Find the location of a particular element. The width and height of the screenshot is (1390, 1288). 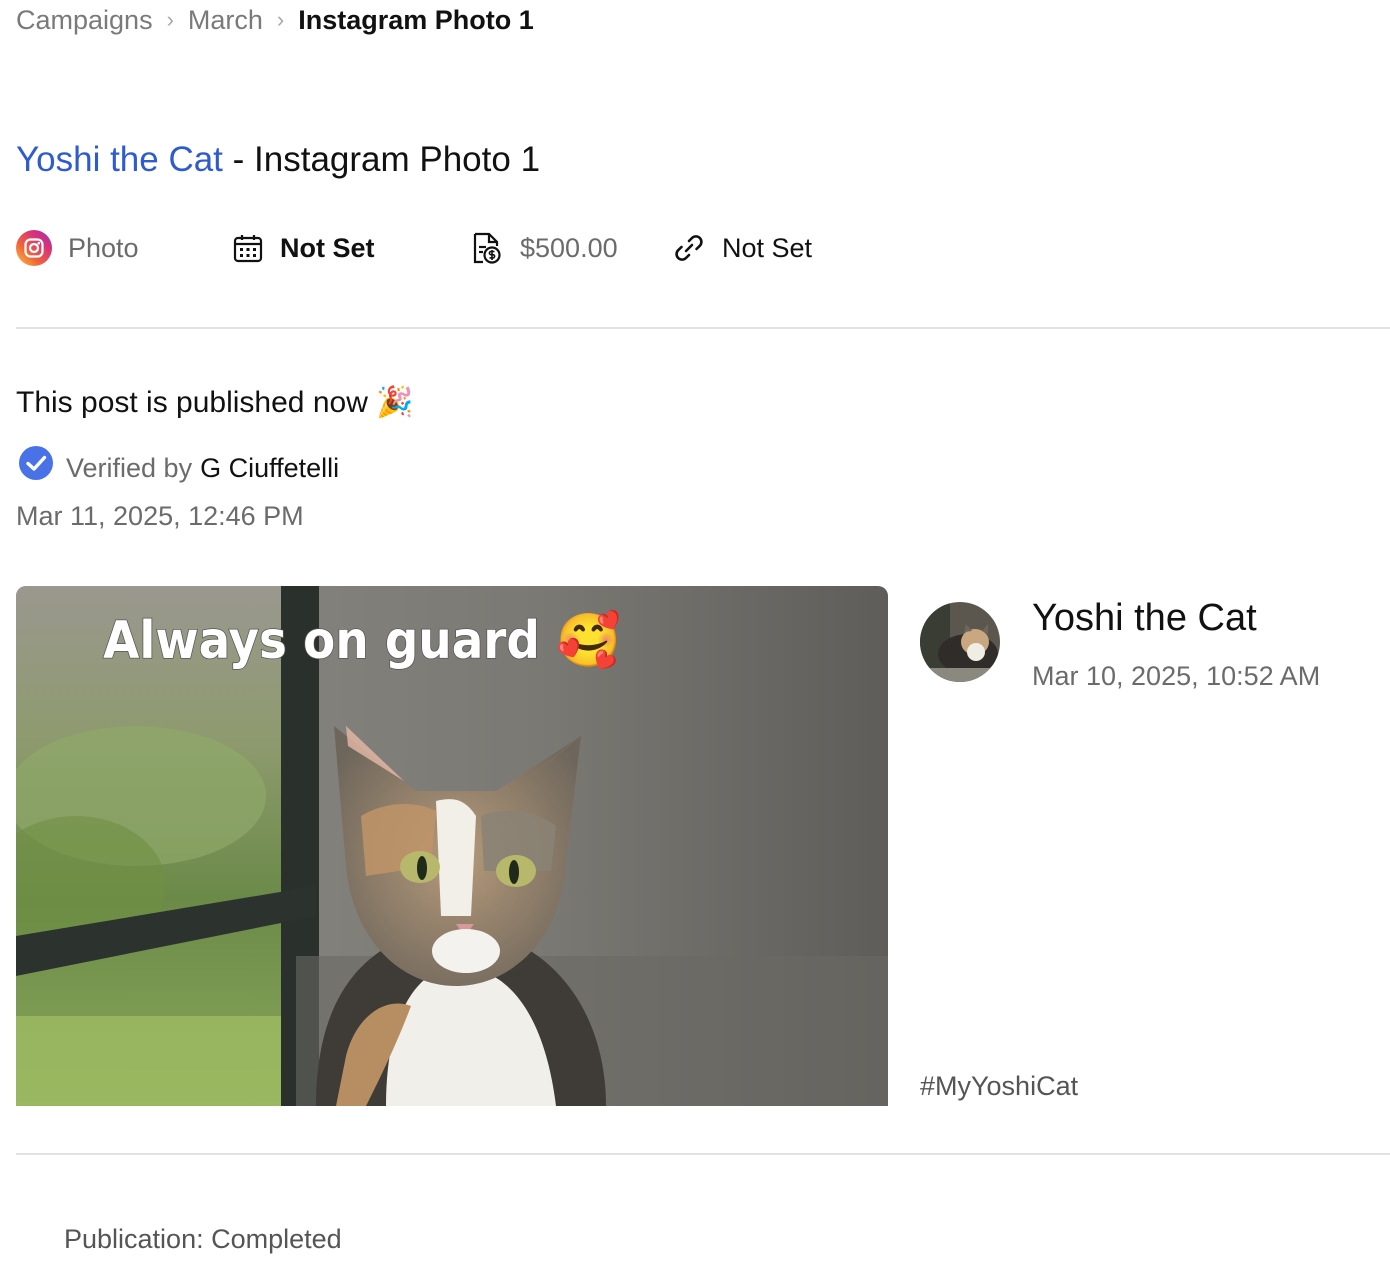

post-type: Photo is located at coordinates (77, 248).